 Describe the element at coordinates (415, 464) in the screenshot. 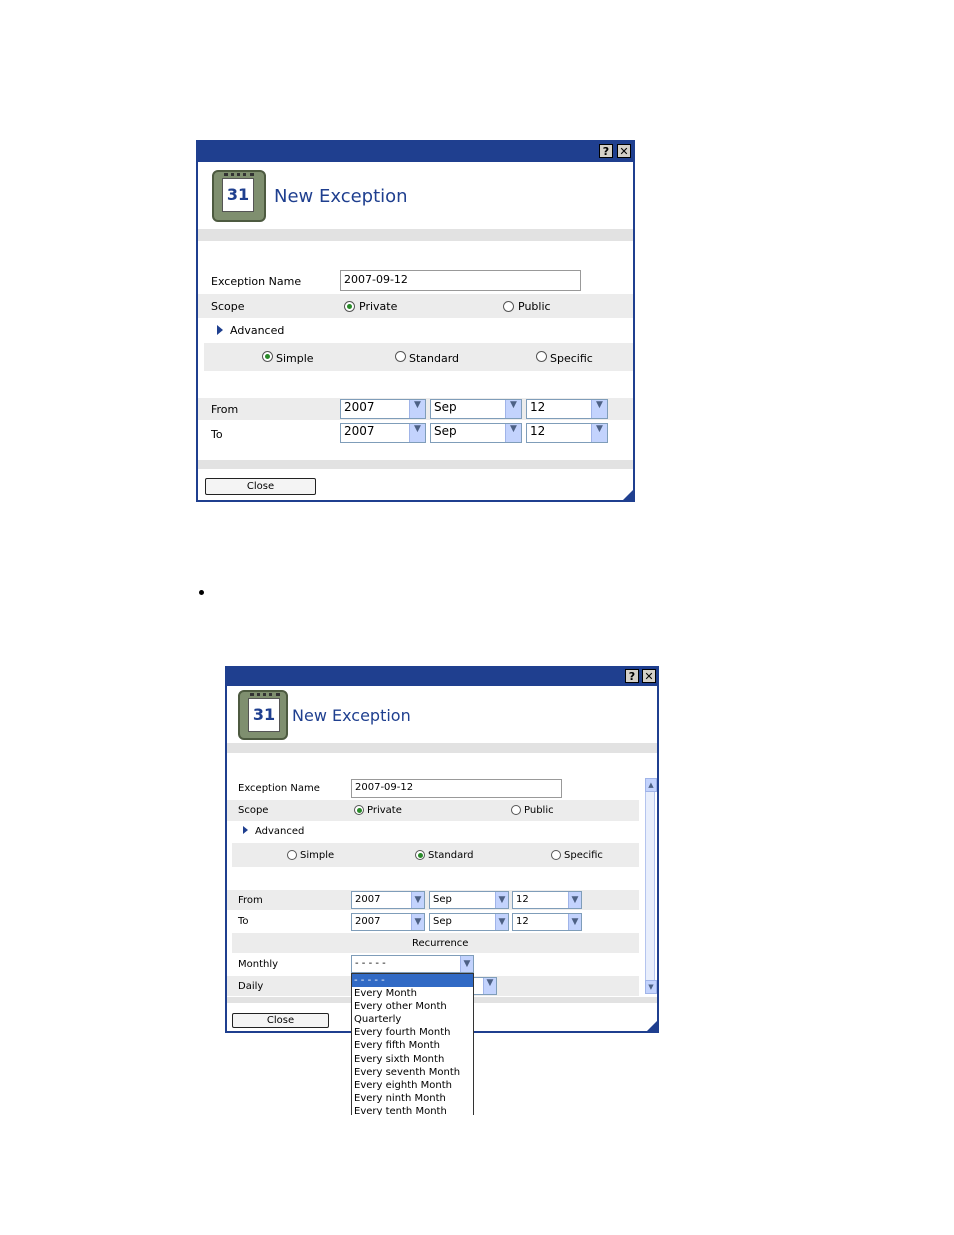

I see `footer-divider` at that location.